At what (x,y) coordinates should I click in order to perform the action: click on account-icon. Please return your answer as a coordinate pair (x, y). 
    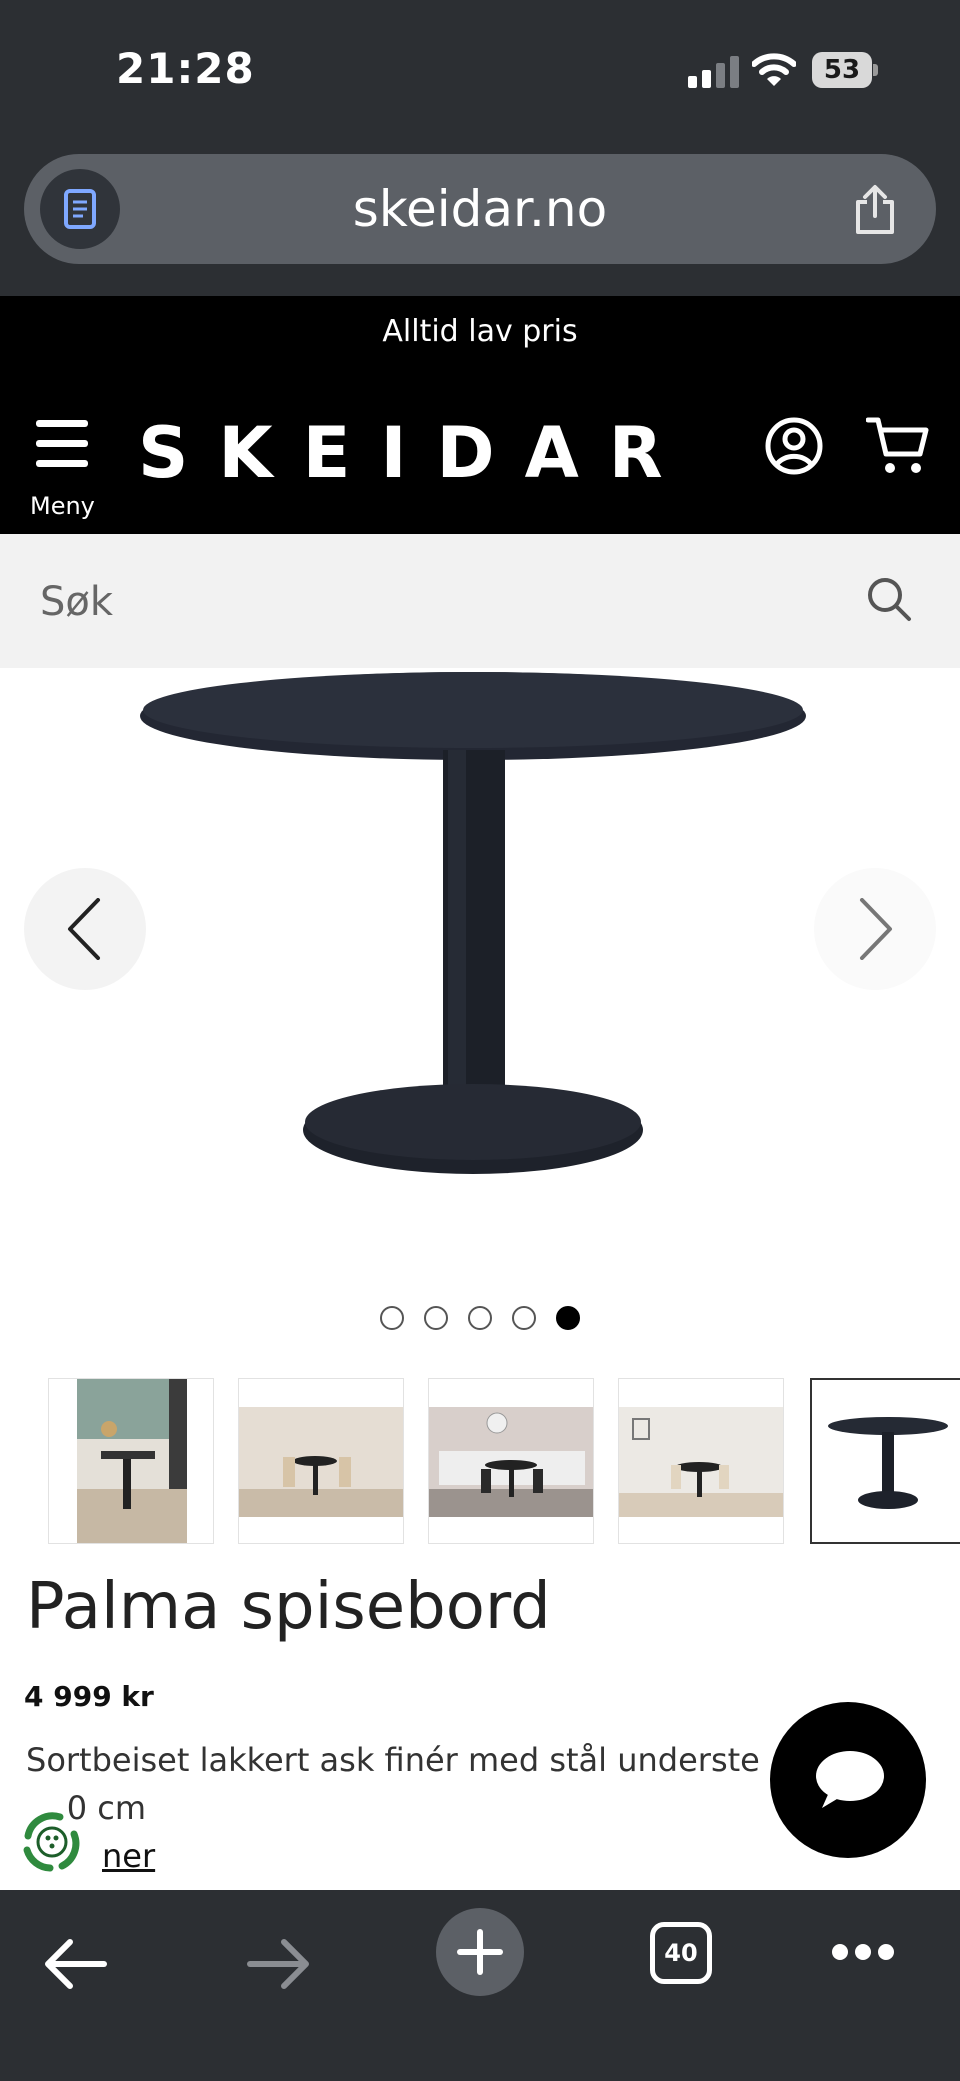
    Looking at the image, I should click on (794, 446).